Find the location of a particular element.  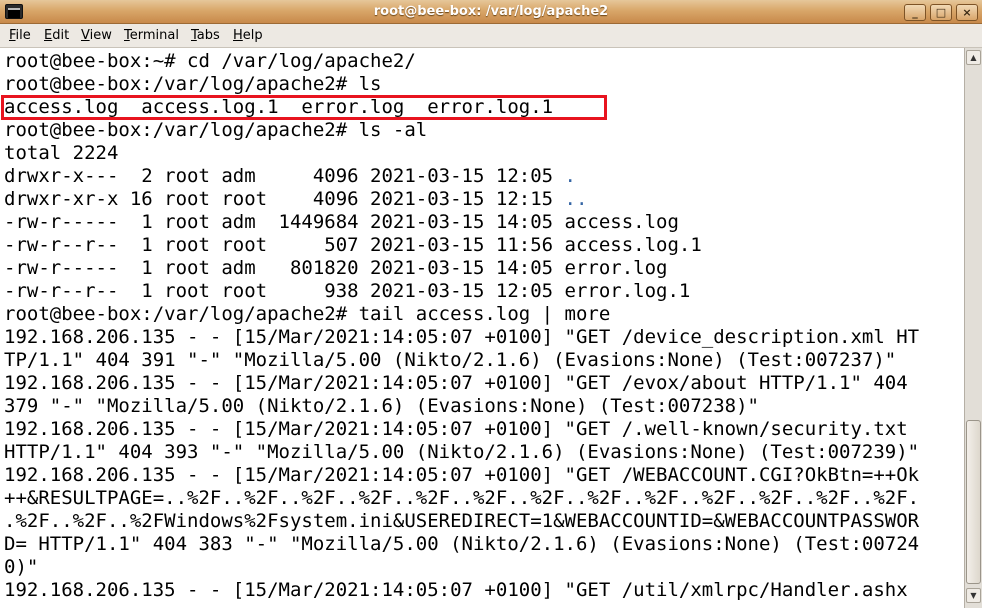

scroll-up-arrow-icon: ▲ is located at coordinates (973, 57).